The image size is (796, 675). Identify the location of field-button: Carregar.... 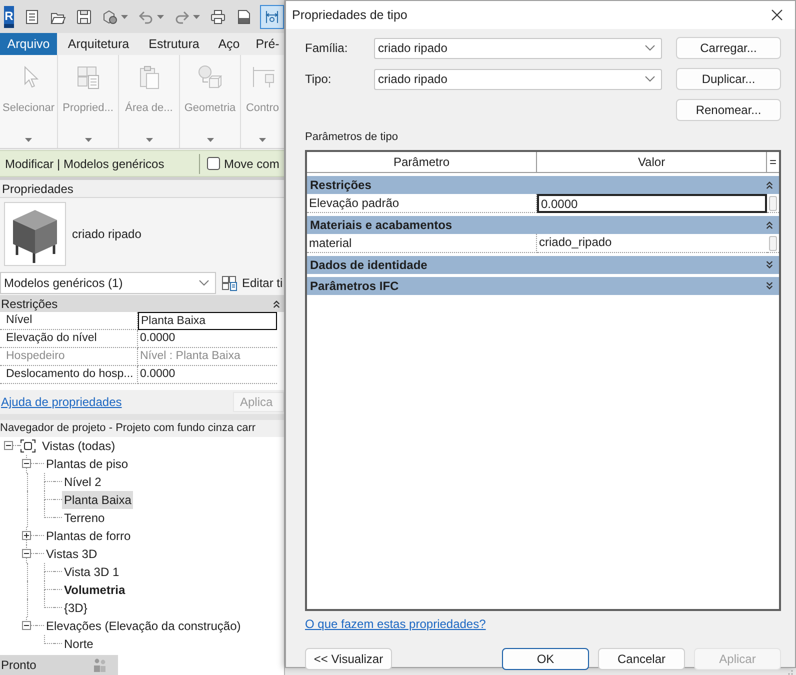
(728, 48).